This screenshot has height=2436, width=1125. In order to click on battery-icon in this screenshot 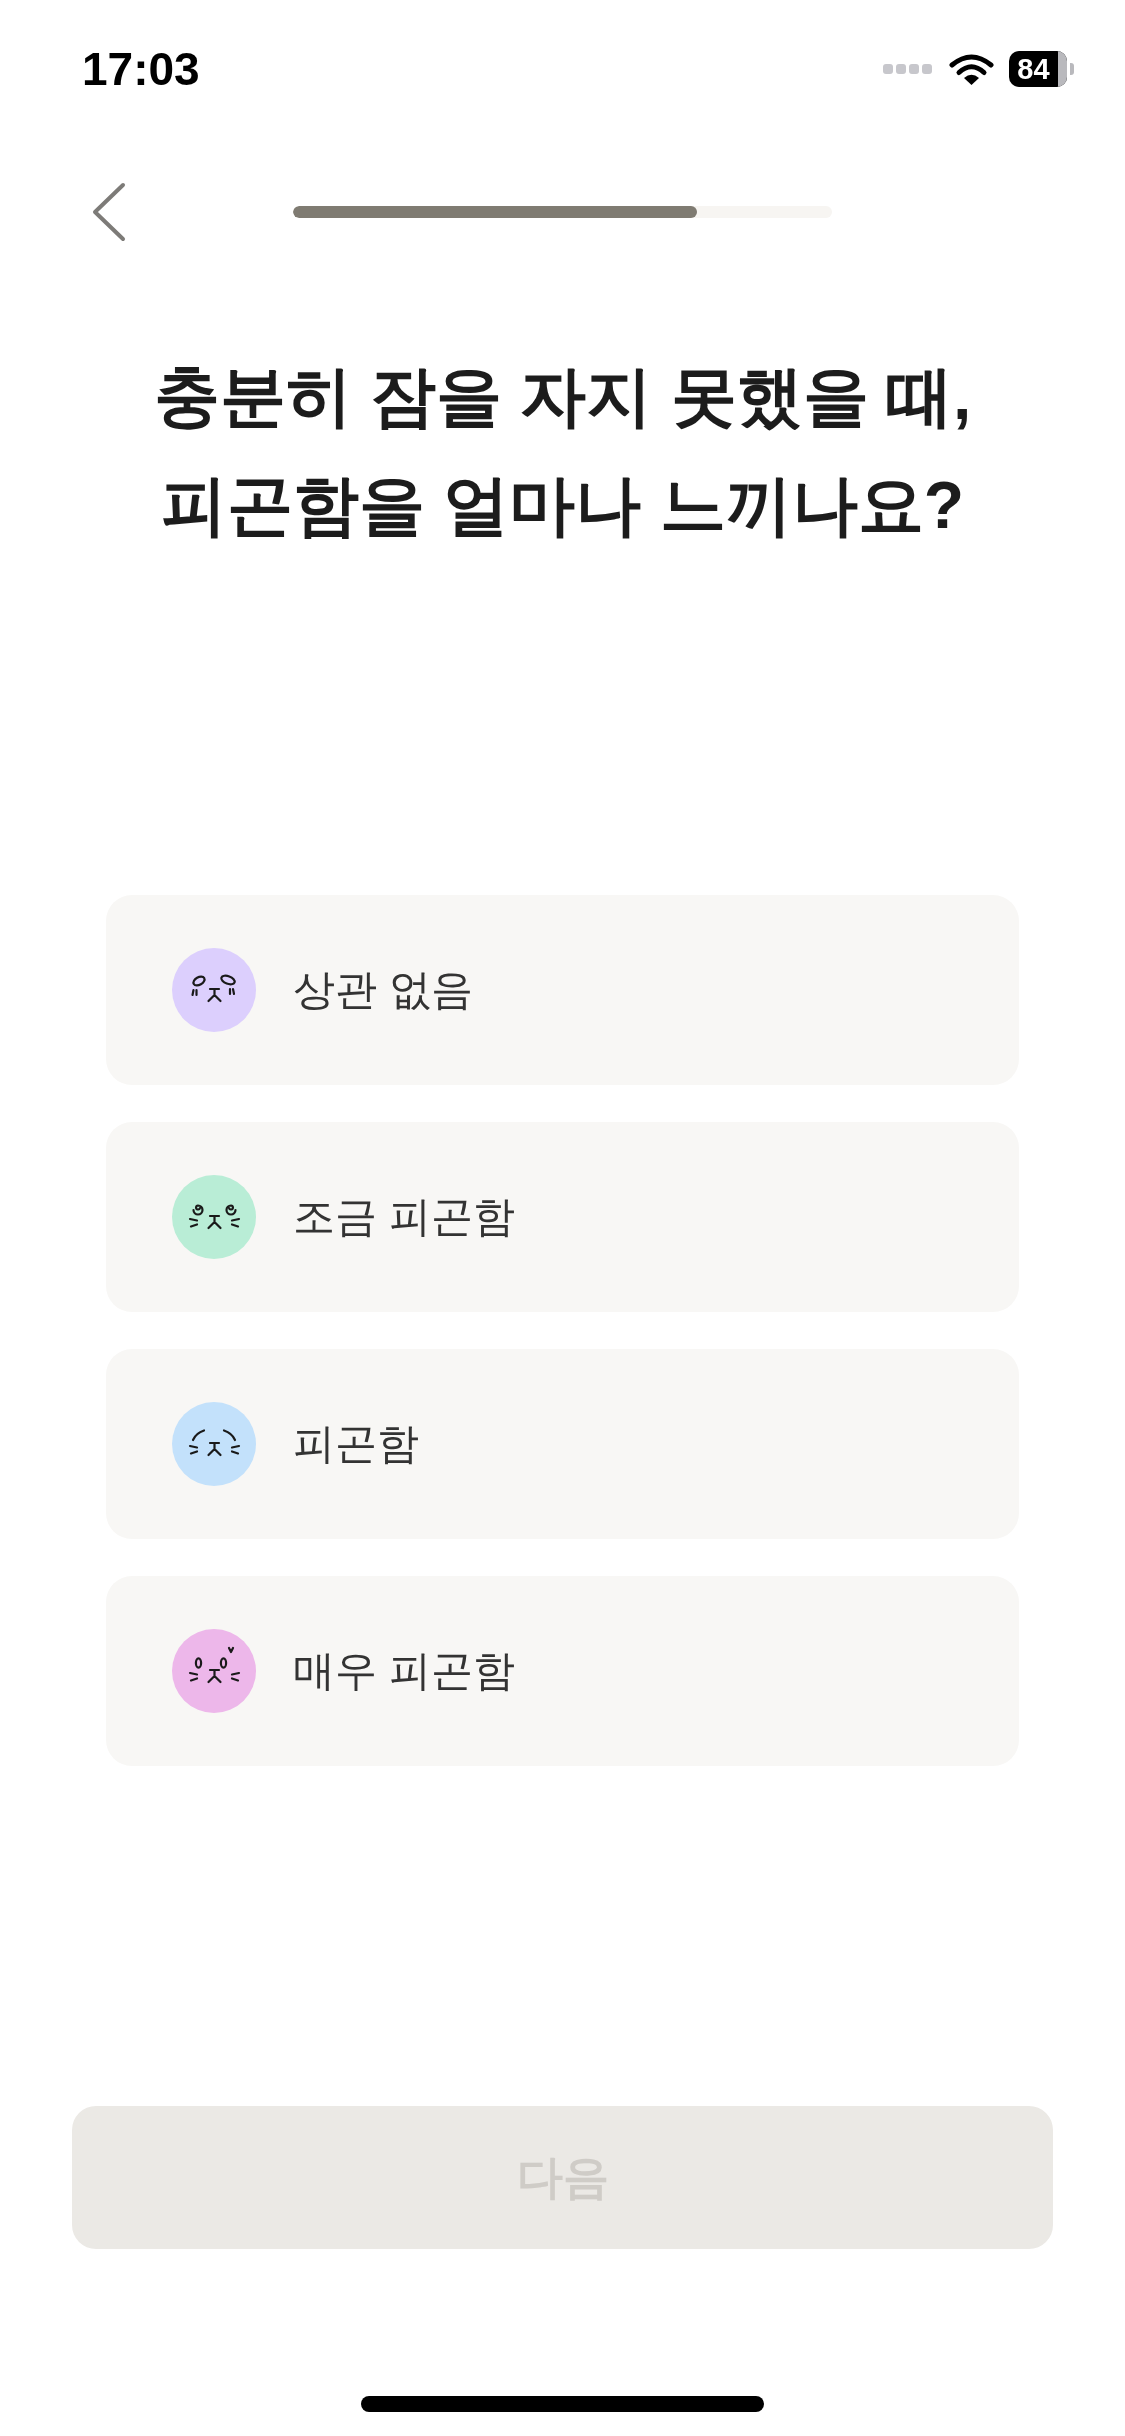, I will do `click(1042, 69)`.